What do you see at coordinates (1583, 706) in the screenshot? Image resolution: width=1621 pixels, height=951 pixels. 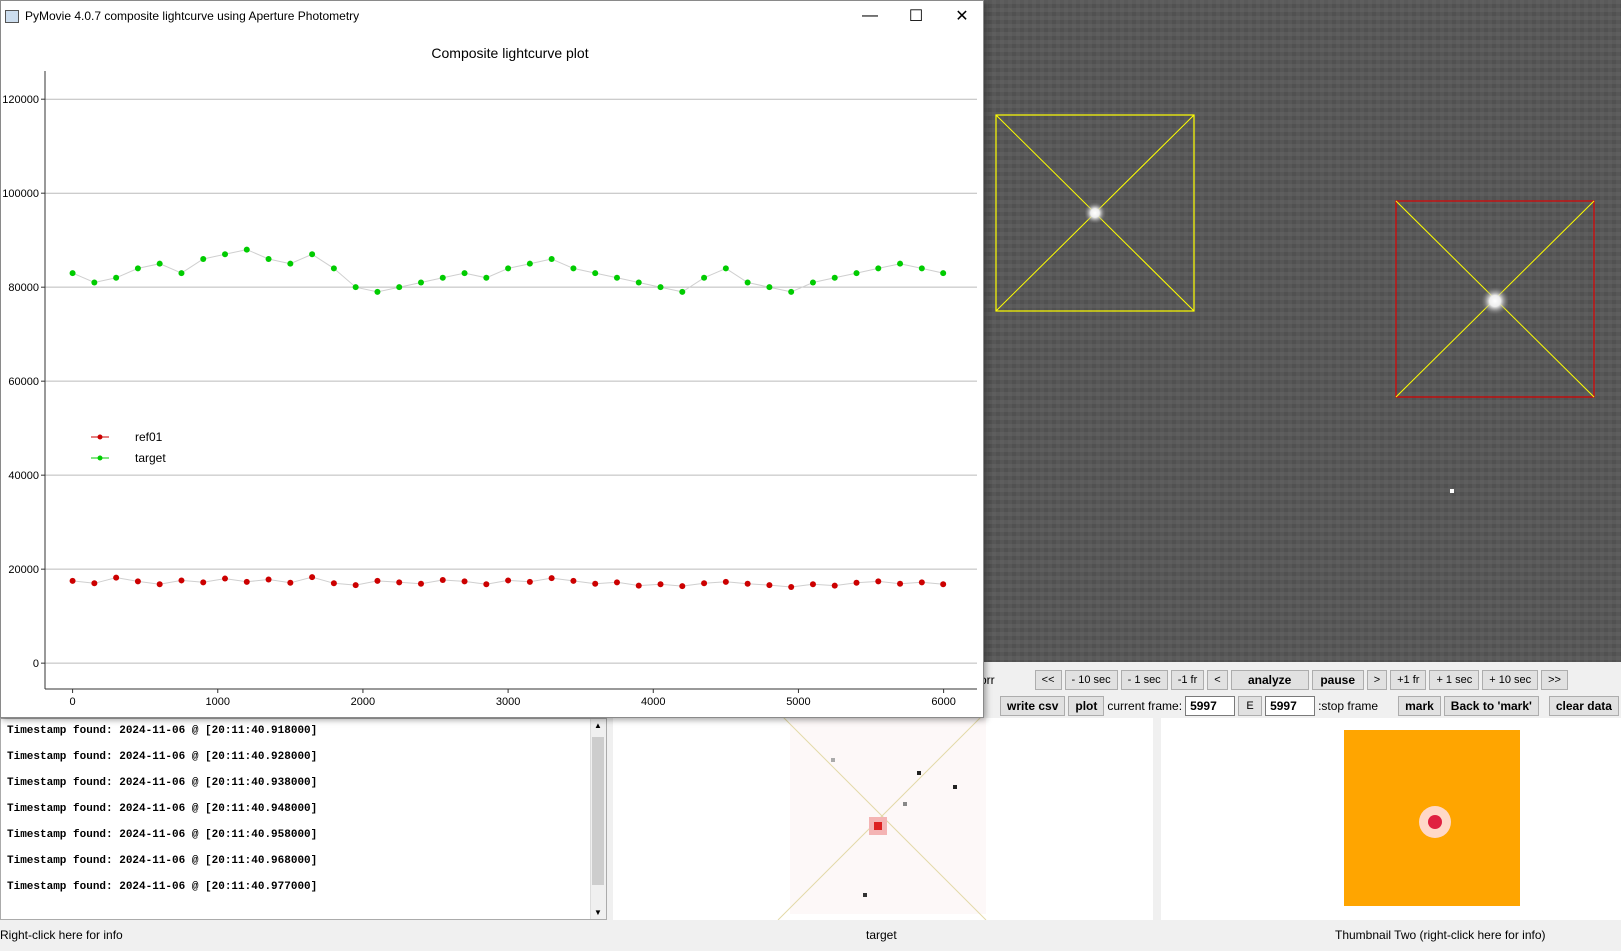 I see `clear-data-button: clear data` at bounding box center [1583, 706].